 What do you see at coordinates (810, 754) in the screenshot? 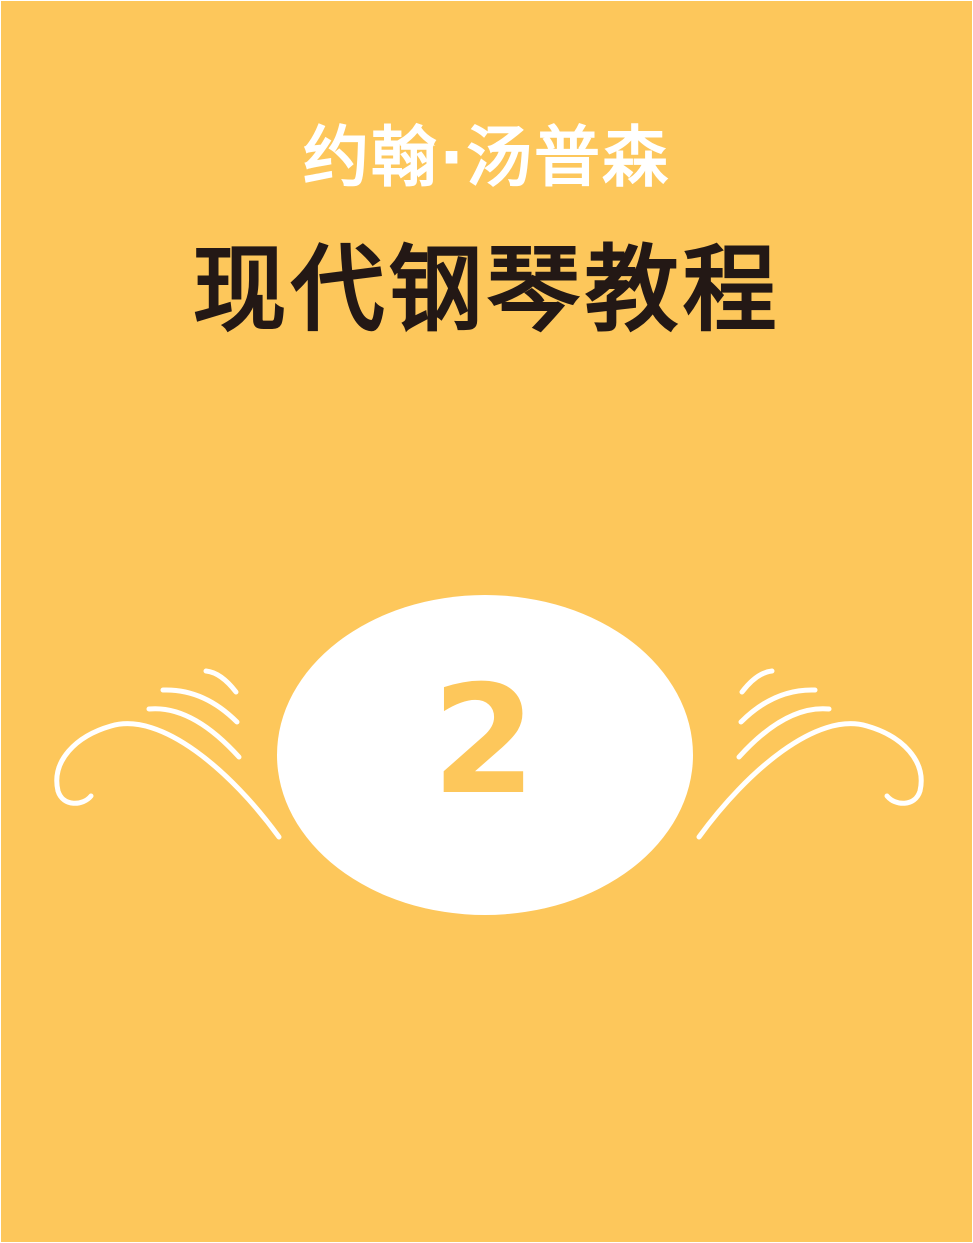
I see `right-flourish-icon` at bounding box center [810, 754].